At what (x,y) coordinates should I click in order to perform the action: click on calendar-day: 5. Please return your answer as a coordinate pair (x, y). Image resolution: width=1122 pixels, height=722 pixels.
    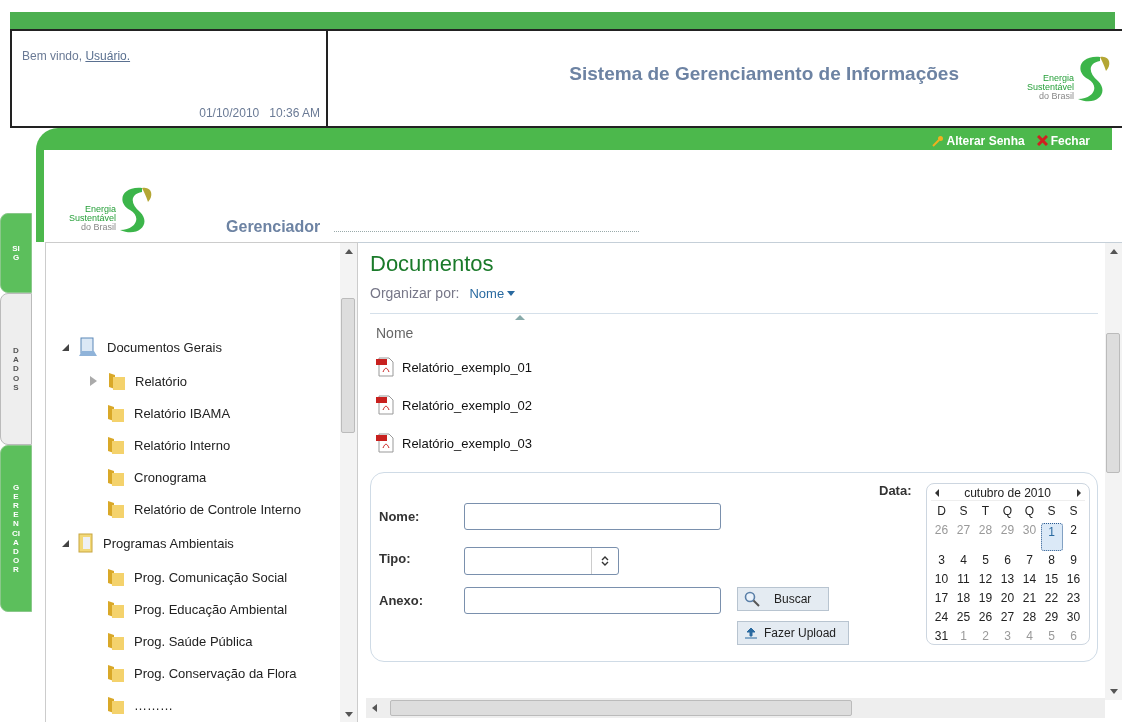
    Looking at the image, I should click on (985, 560).